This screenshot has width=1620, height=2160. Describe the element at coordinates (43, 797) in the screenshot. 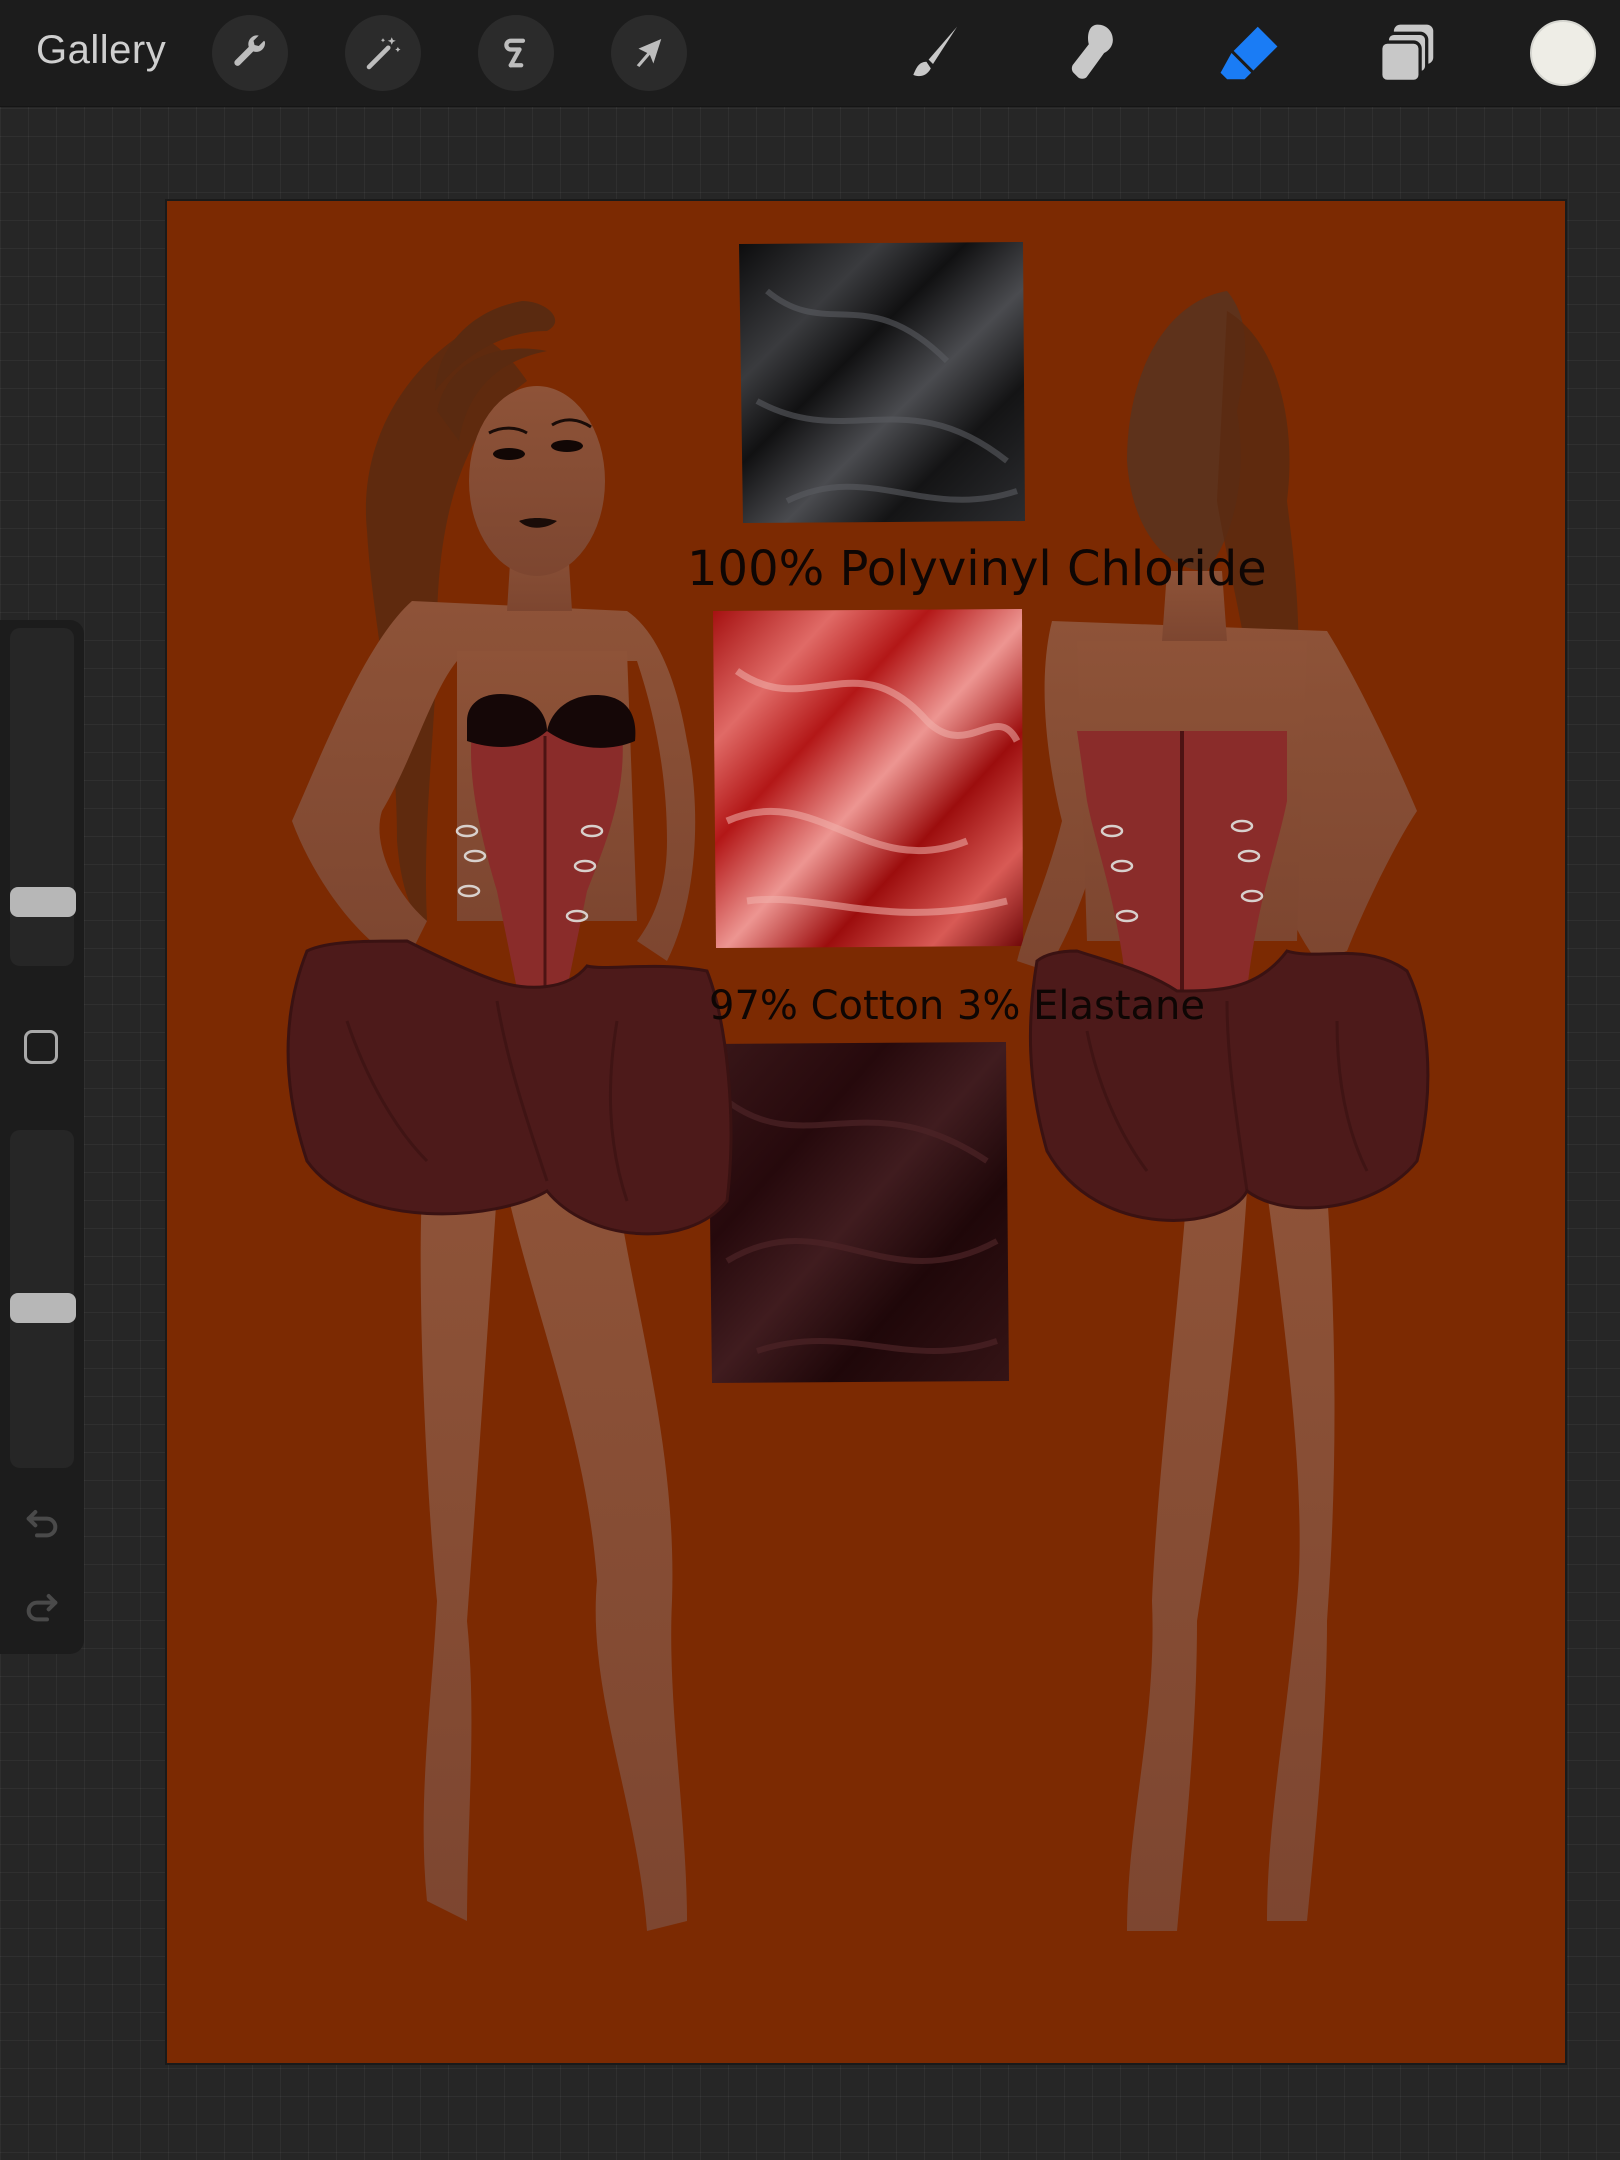

I see `brush-size-slider` at that location.